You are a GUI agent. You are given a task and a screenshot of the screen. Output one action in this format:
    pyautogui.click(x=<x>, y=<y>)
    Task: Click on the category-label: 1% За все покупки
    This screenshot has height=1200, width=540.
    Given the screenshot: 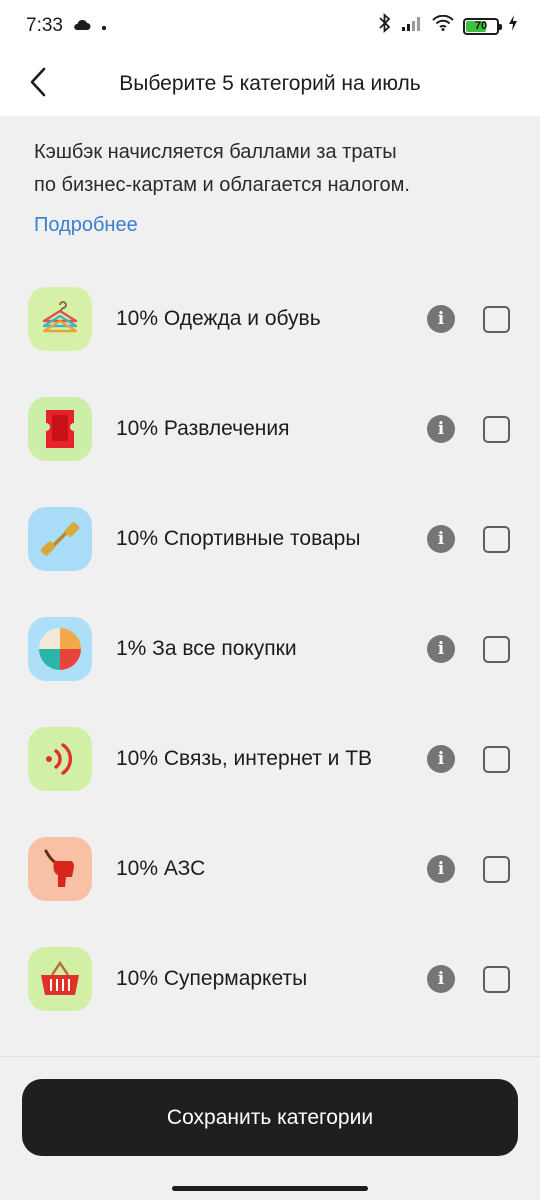 What is the action you would take?
    pyautogui.click(x=206, y=648)
    